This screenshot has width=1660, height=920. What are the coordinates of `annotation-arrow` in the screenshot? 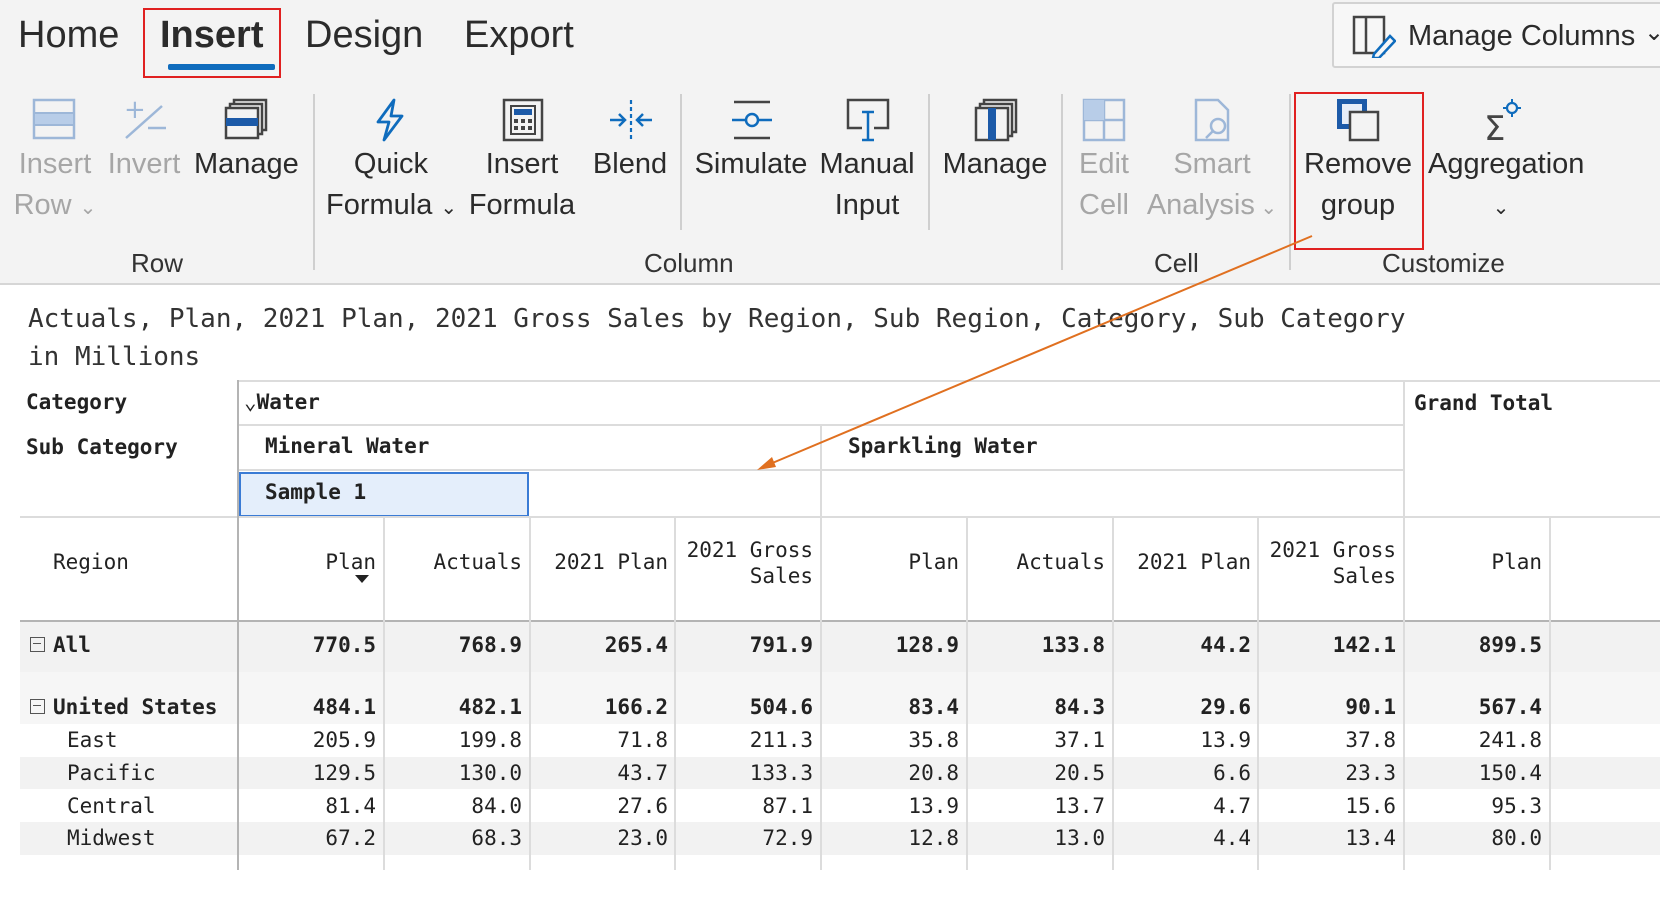 It's located at (1035, 352).